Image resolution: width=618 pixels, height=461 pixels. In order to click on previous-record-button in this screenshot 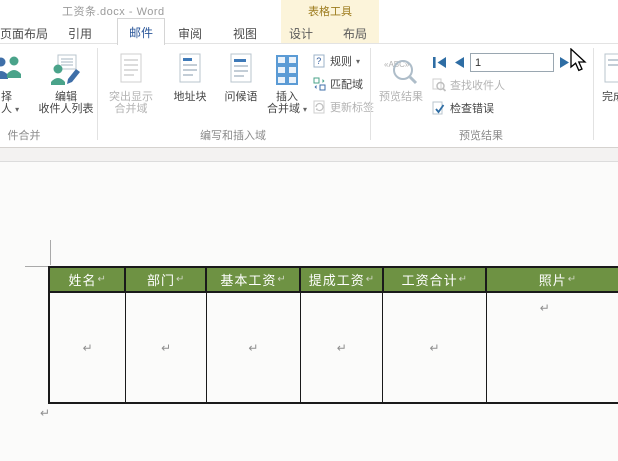, I will do `click(458, 62)`.